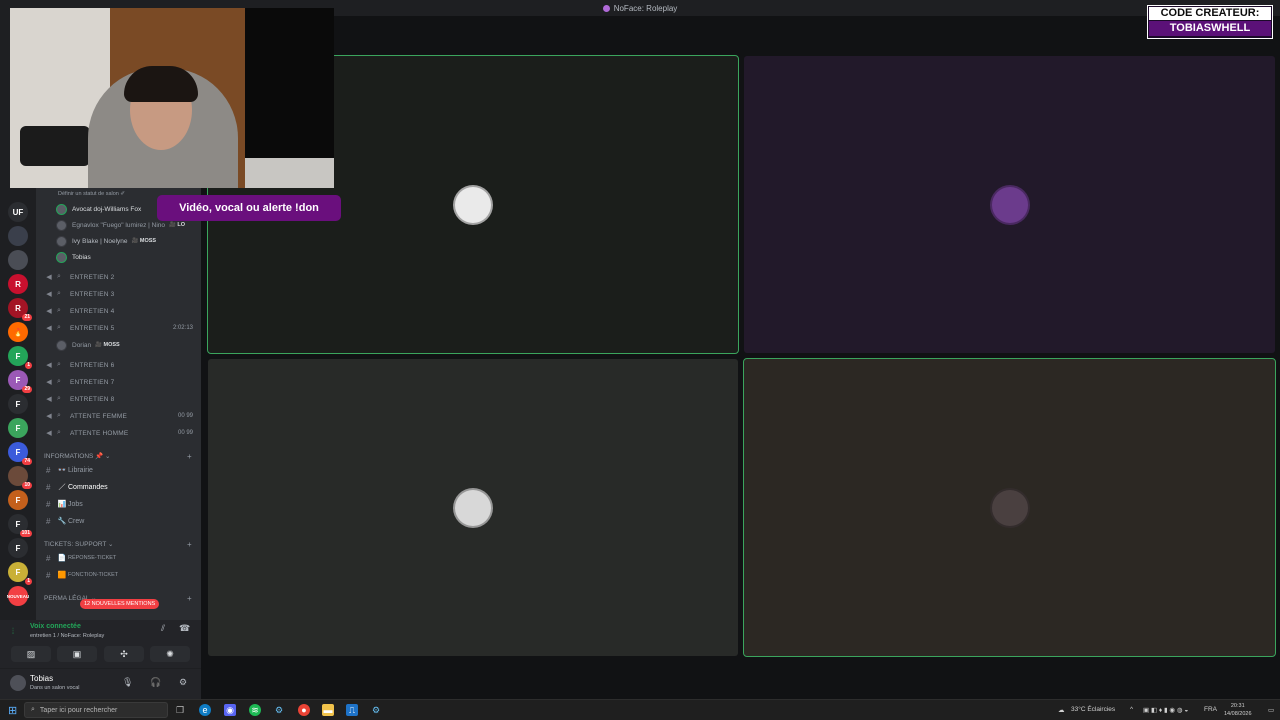  What do you see at coordinates (118, 294) in the screenshot?
I see `voice-channel-item: ◀ ⌕ ENTRETIEN 3` at bounding box center [118, 294].